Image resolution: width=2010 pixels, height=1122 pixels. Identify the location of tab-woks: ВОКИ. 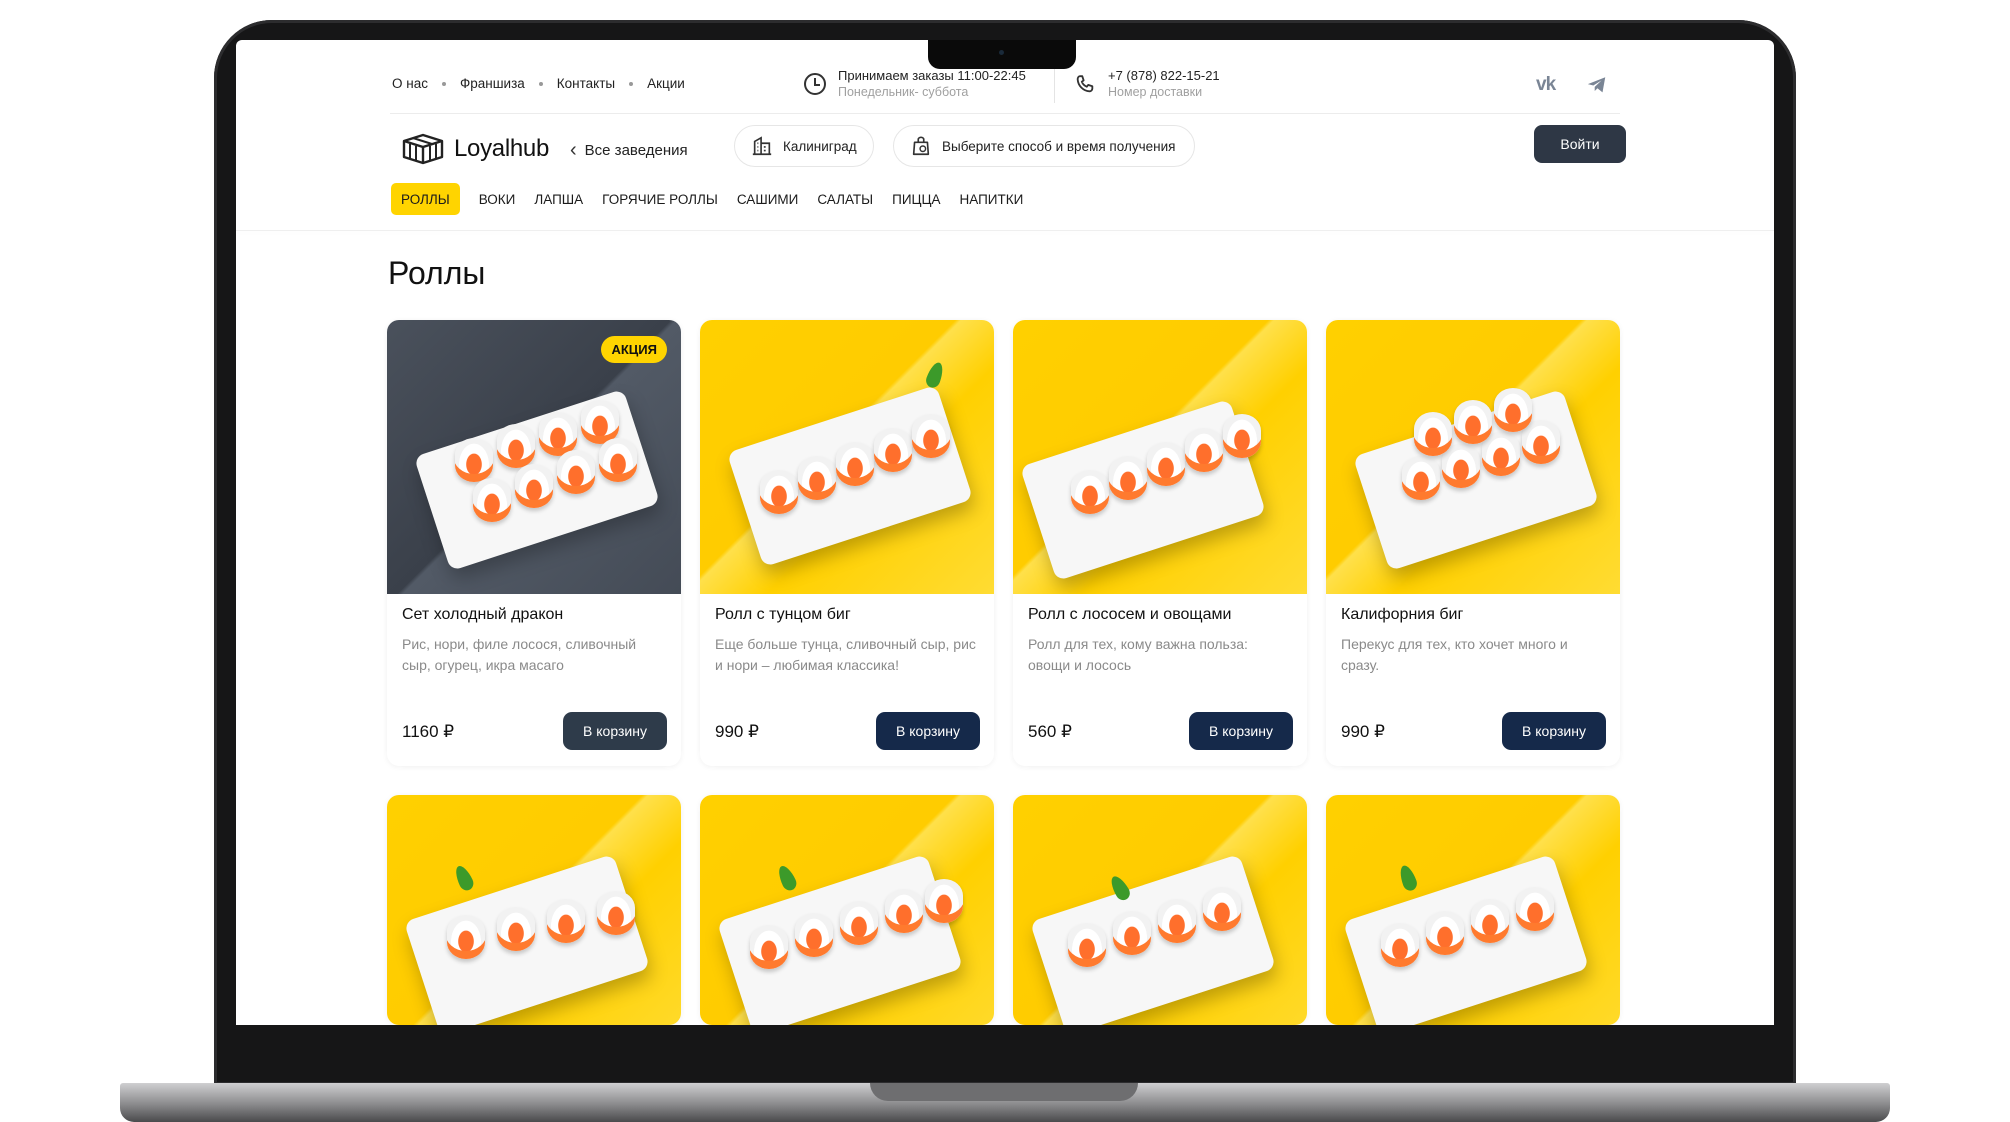
(497, 199).